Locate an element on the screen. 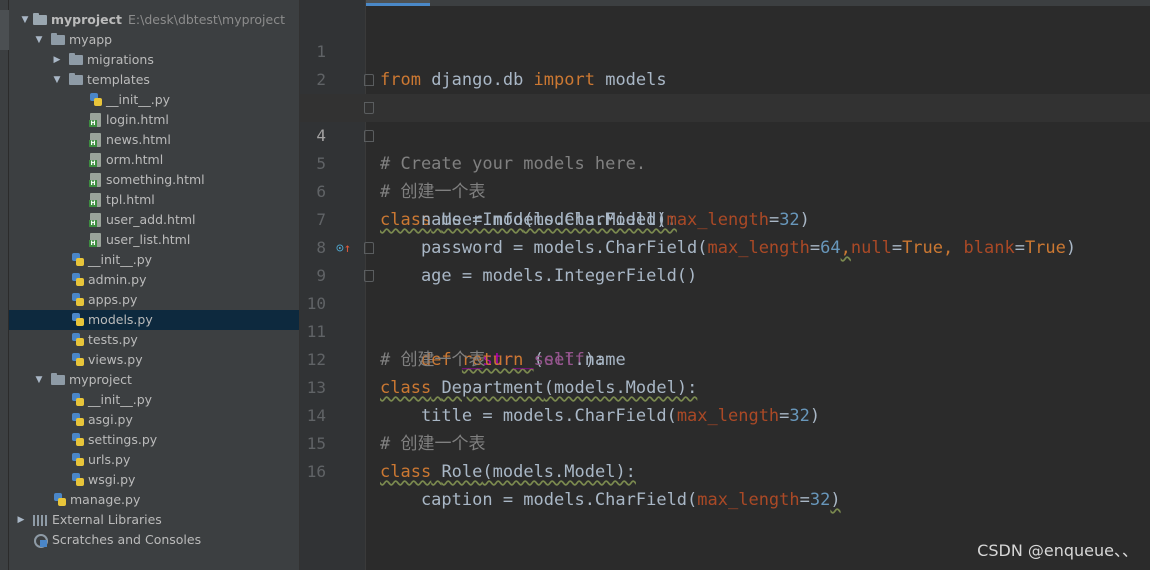  tree-item-apps-py: apps.py is located at coordinates (154, 300).